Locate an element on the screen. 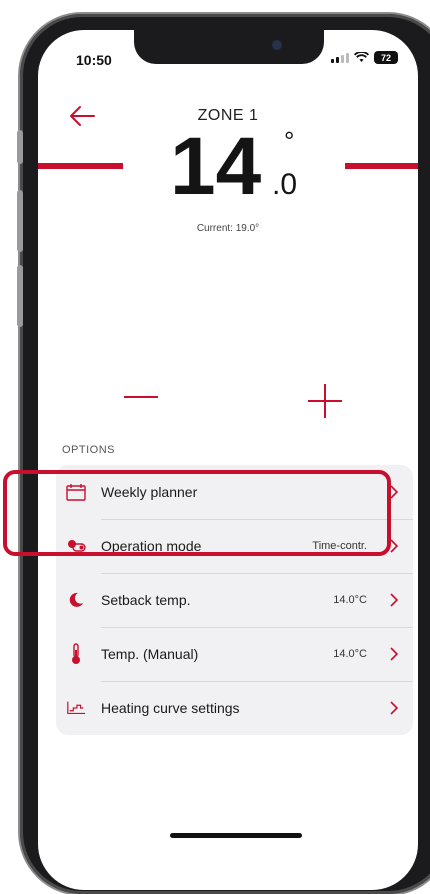 This screenshot has height=894, width=430. status-time: 10:50 is located at coordinates (94, 60).